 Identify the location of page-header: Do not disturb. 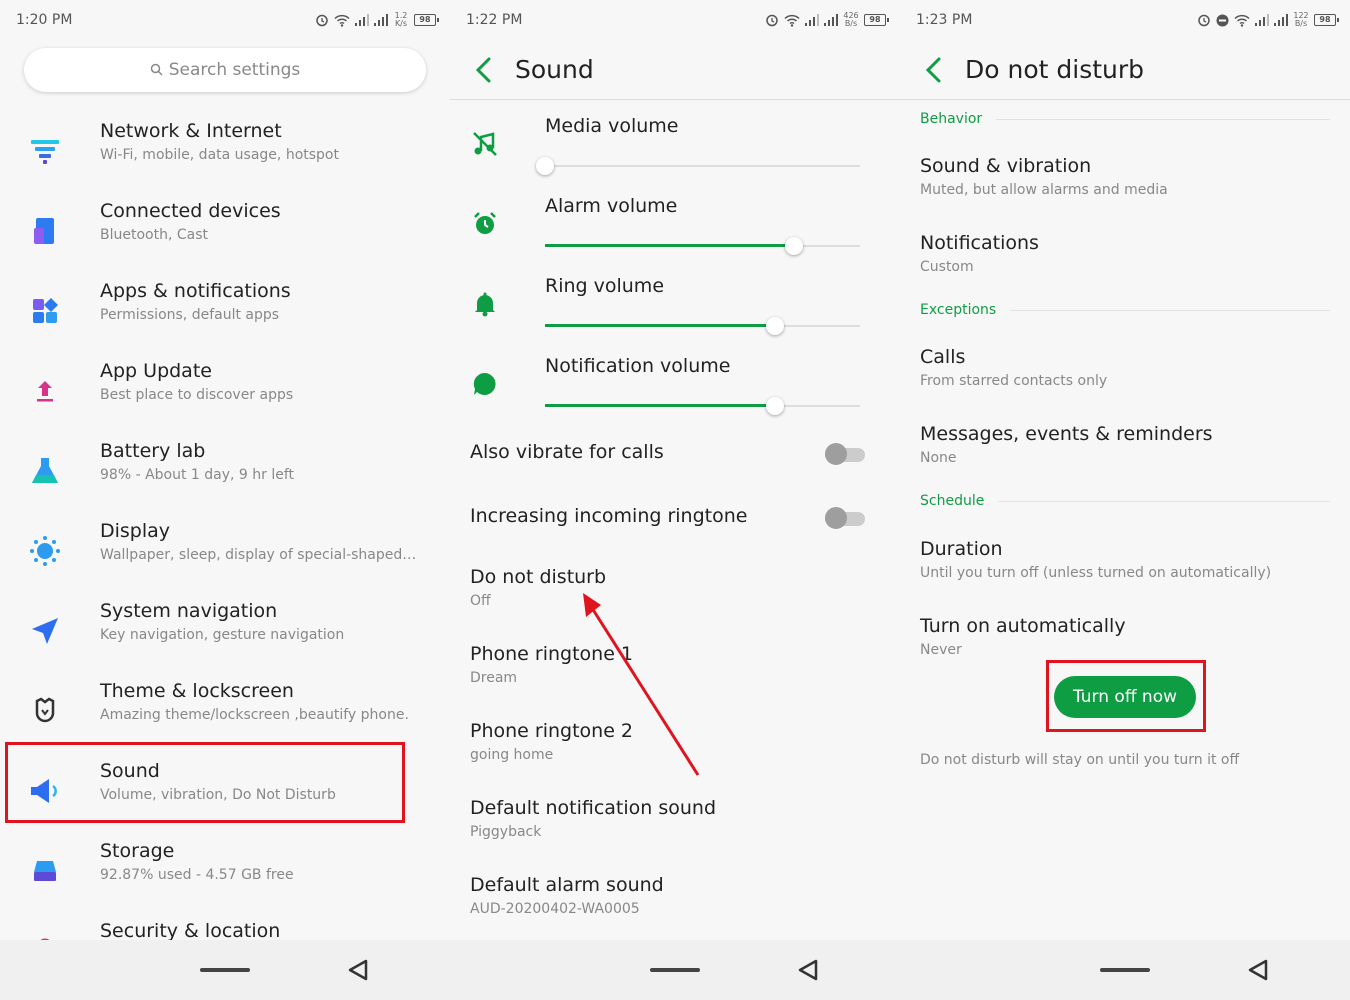
(1125, 70).